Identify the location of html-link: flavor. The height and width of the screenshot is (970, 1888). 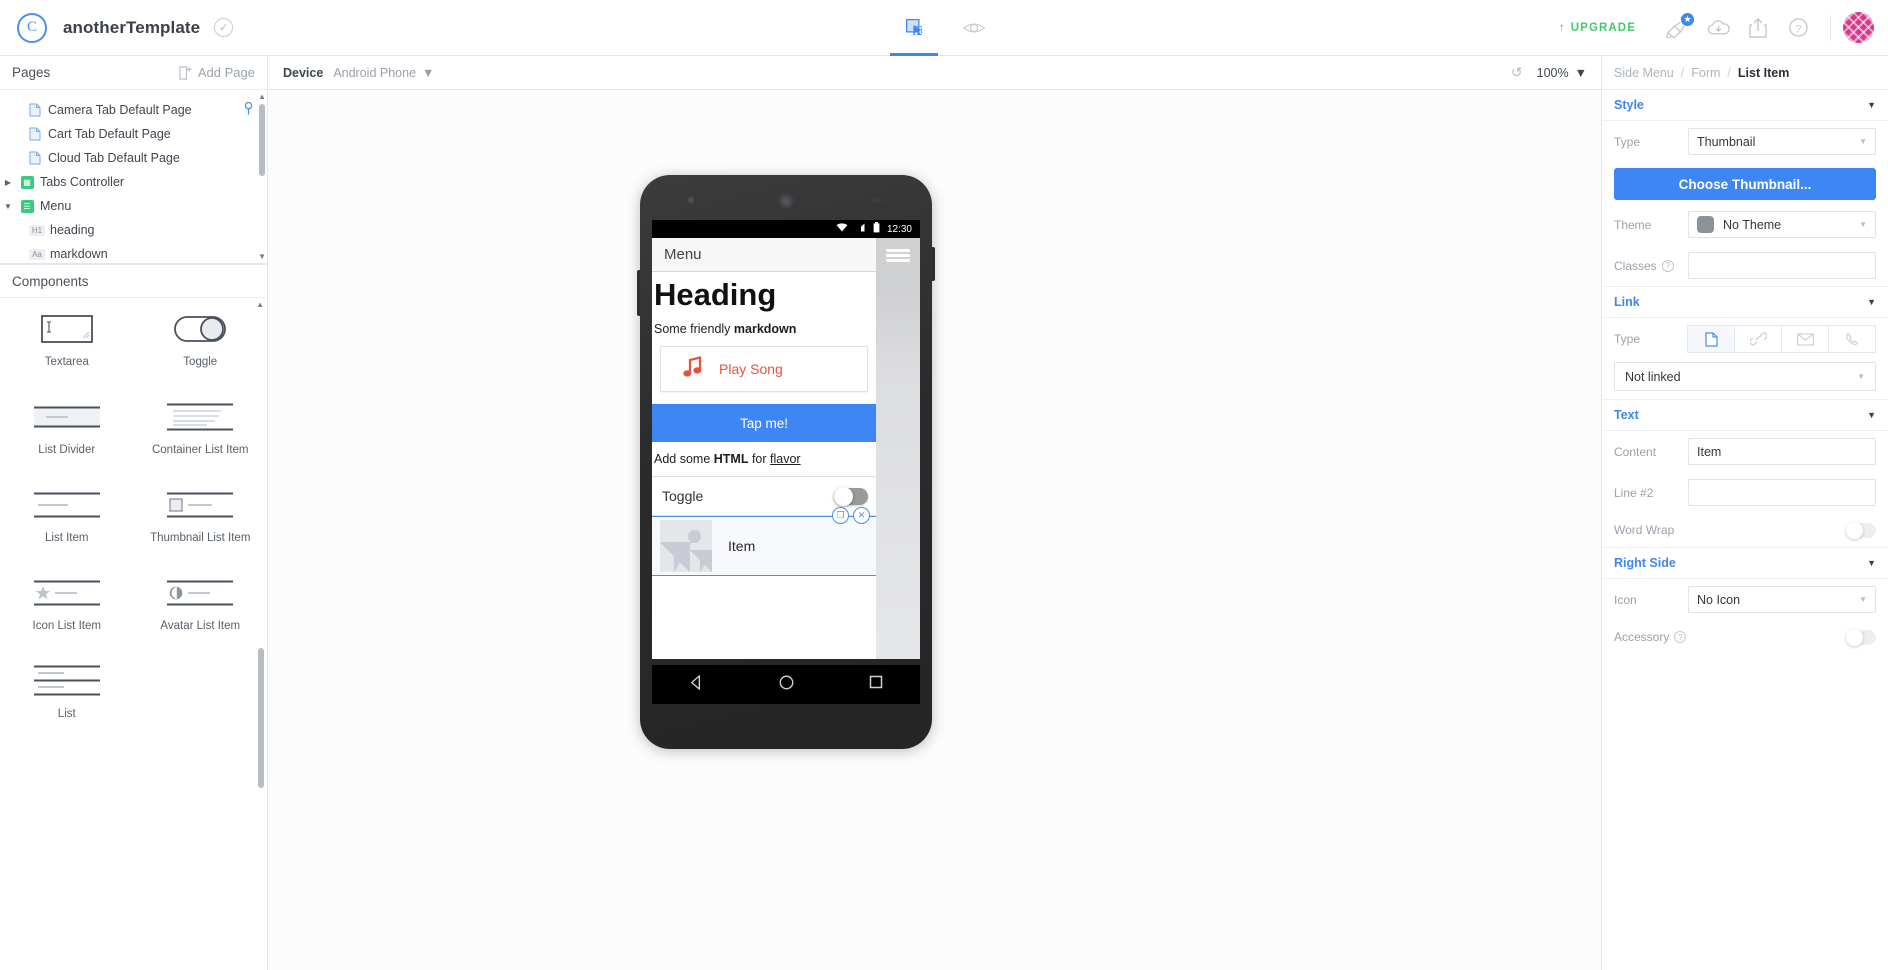
(785, 459).